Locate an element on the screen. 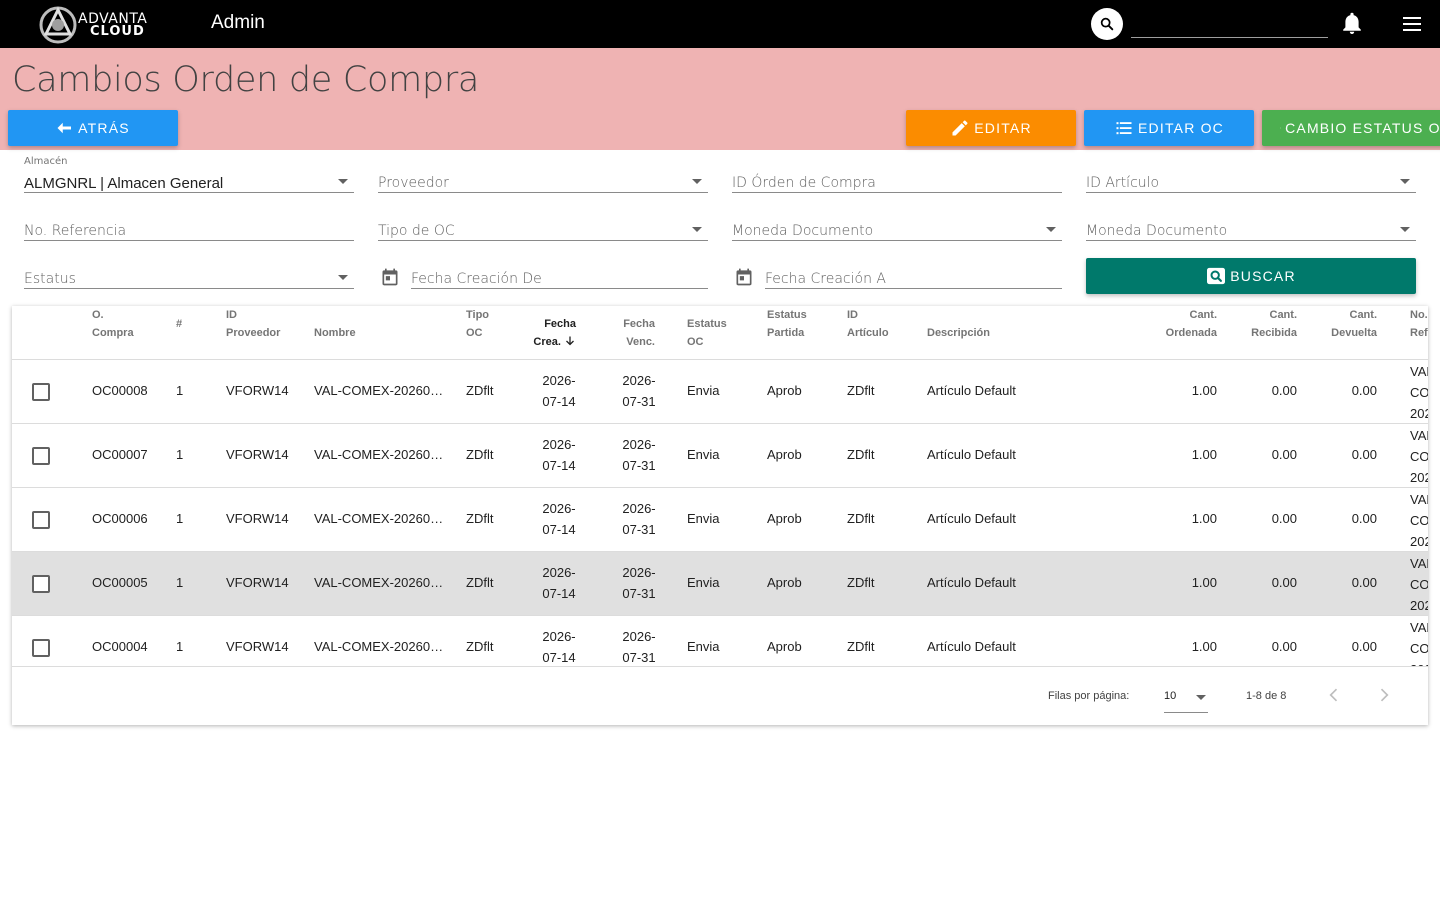 The height and width of the screenshot is (900, 1440). search-submit-label: BUSCAR is located at coordinates (1263, 276).